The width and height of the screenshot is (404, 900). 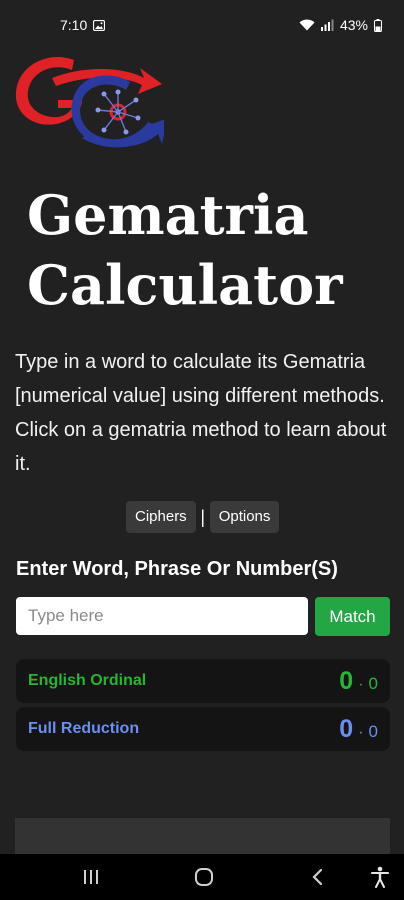 I want to click on page-title: Gematria Calculator, so click(x=207, y=250).